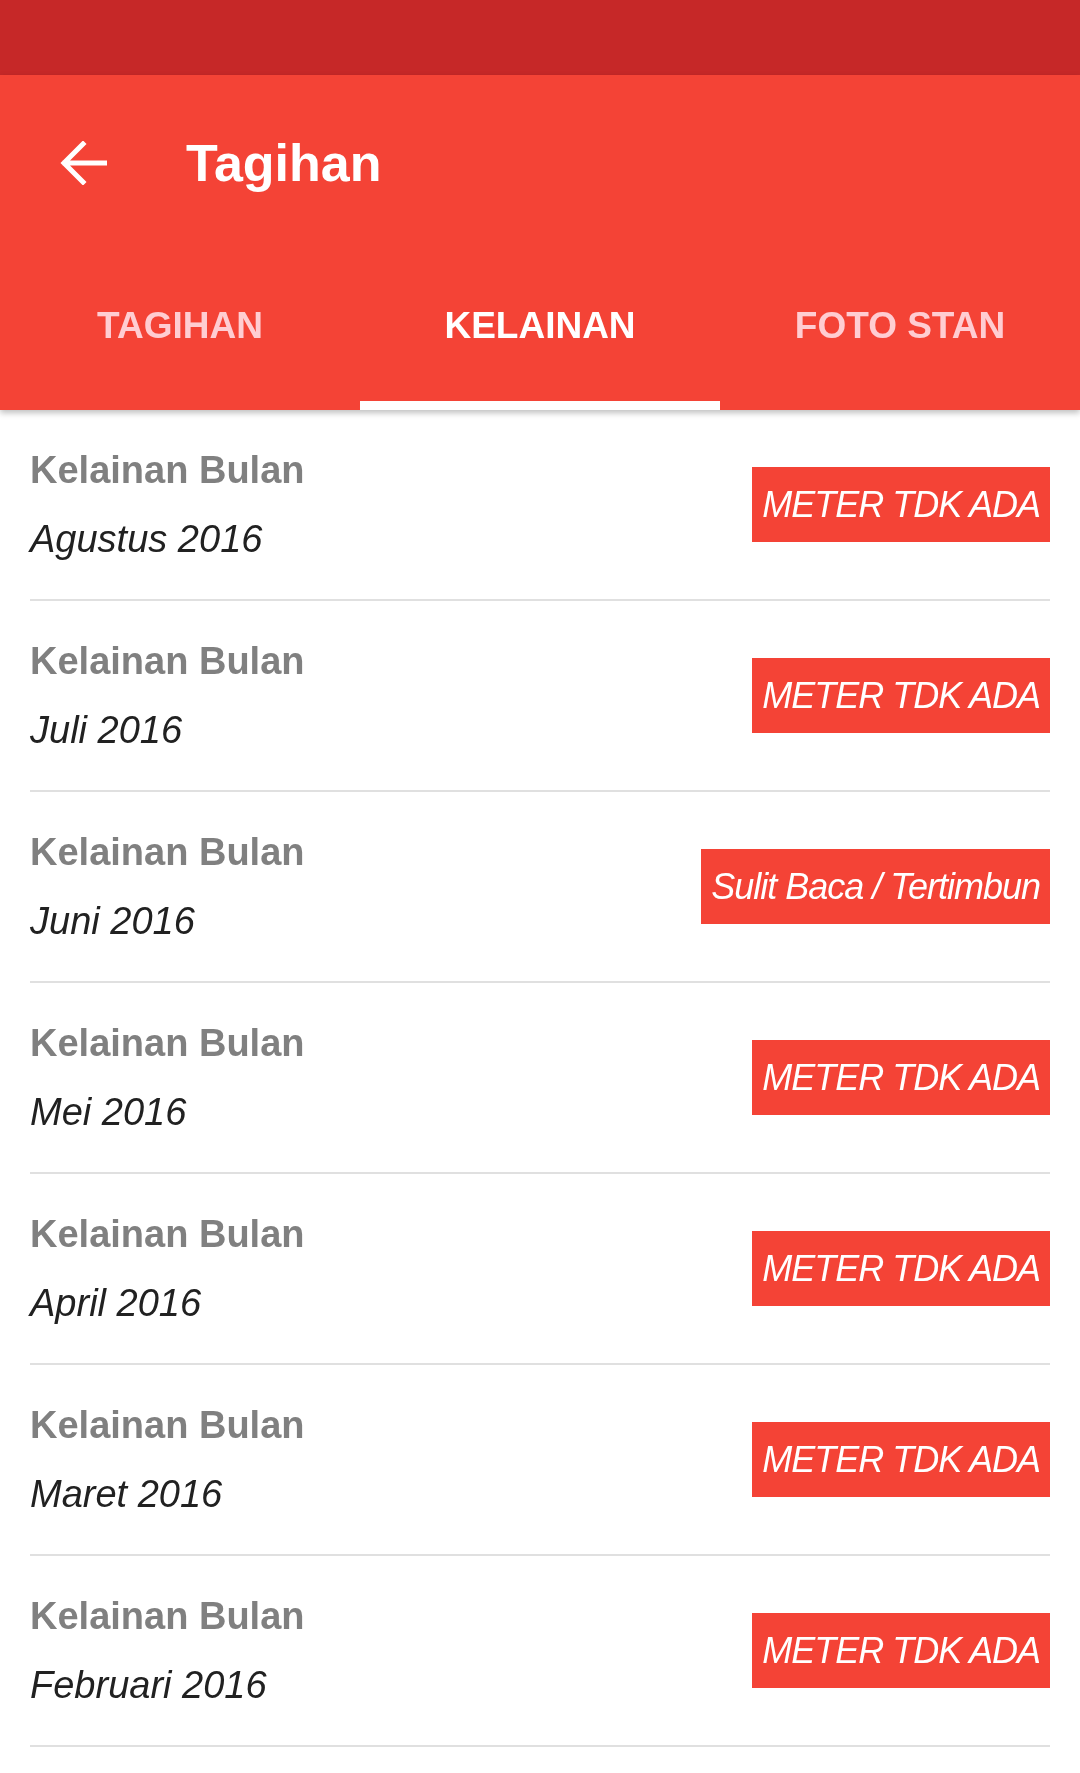  I want to click on month-text: Juni 2016, so click(113, 921).